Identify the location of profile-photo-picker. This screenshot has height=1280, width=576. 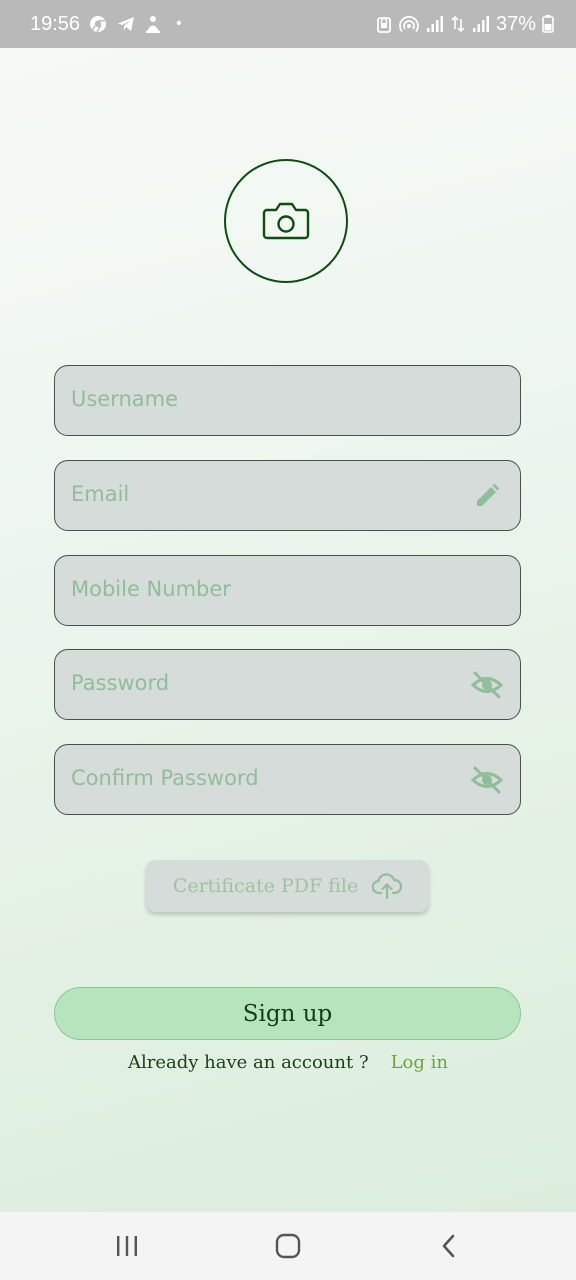
(286, 221).